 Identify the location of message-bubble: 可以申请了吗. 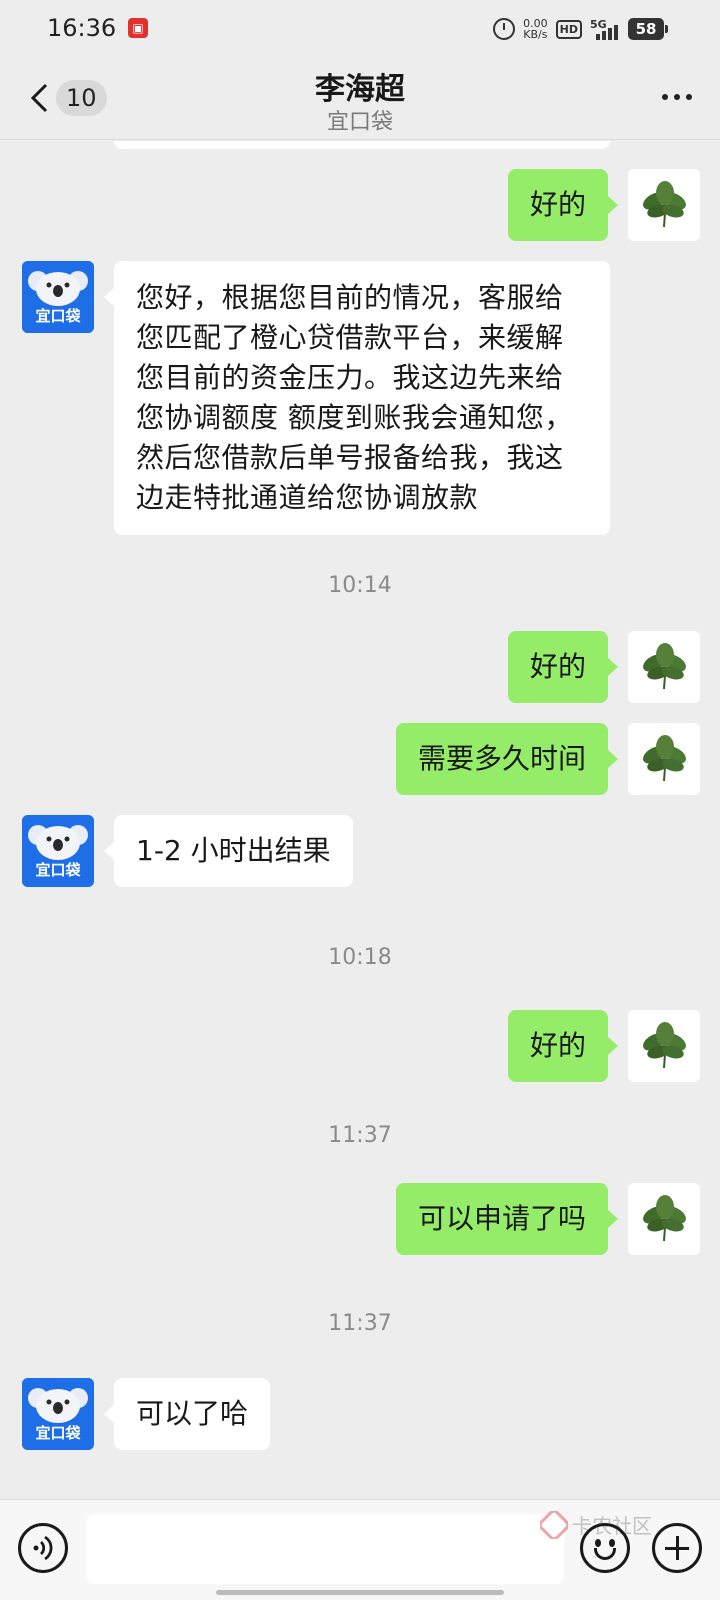
(507, 1219).